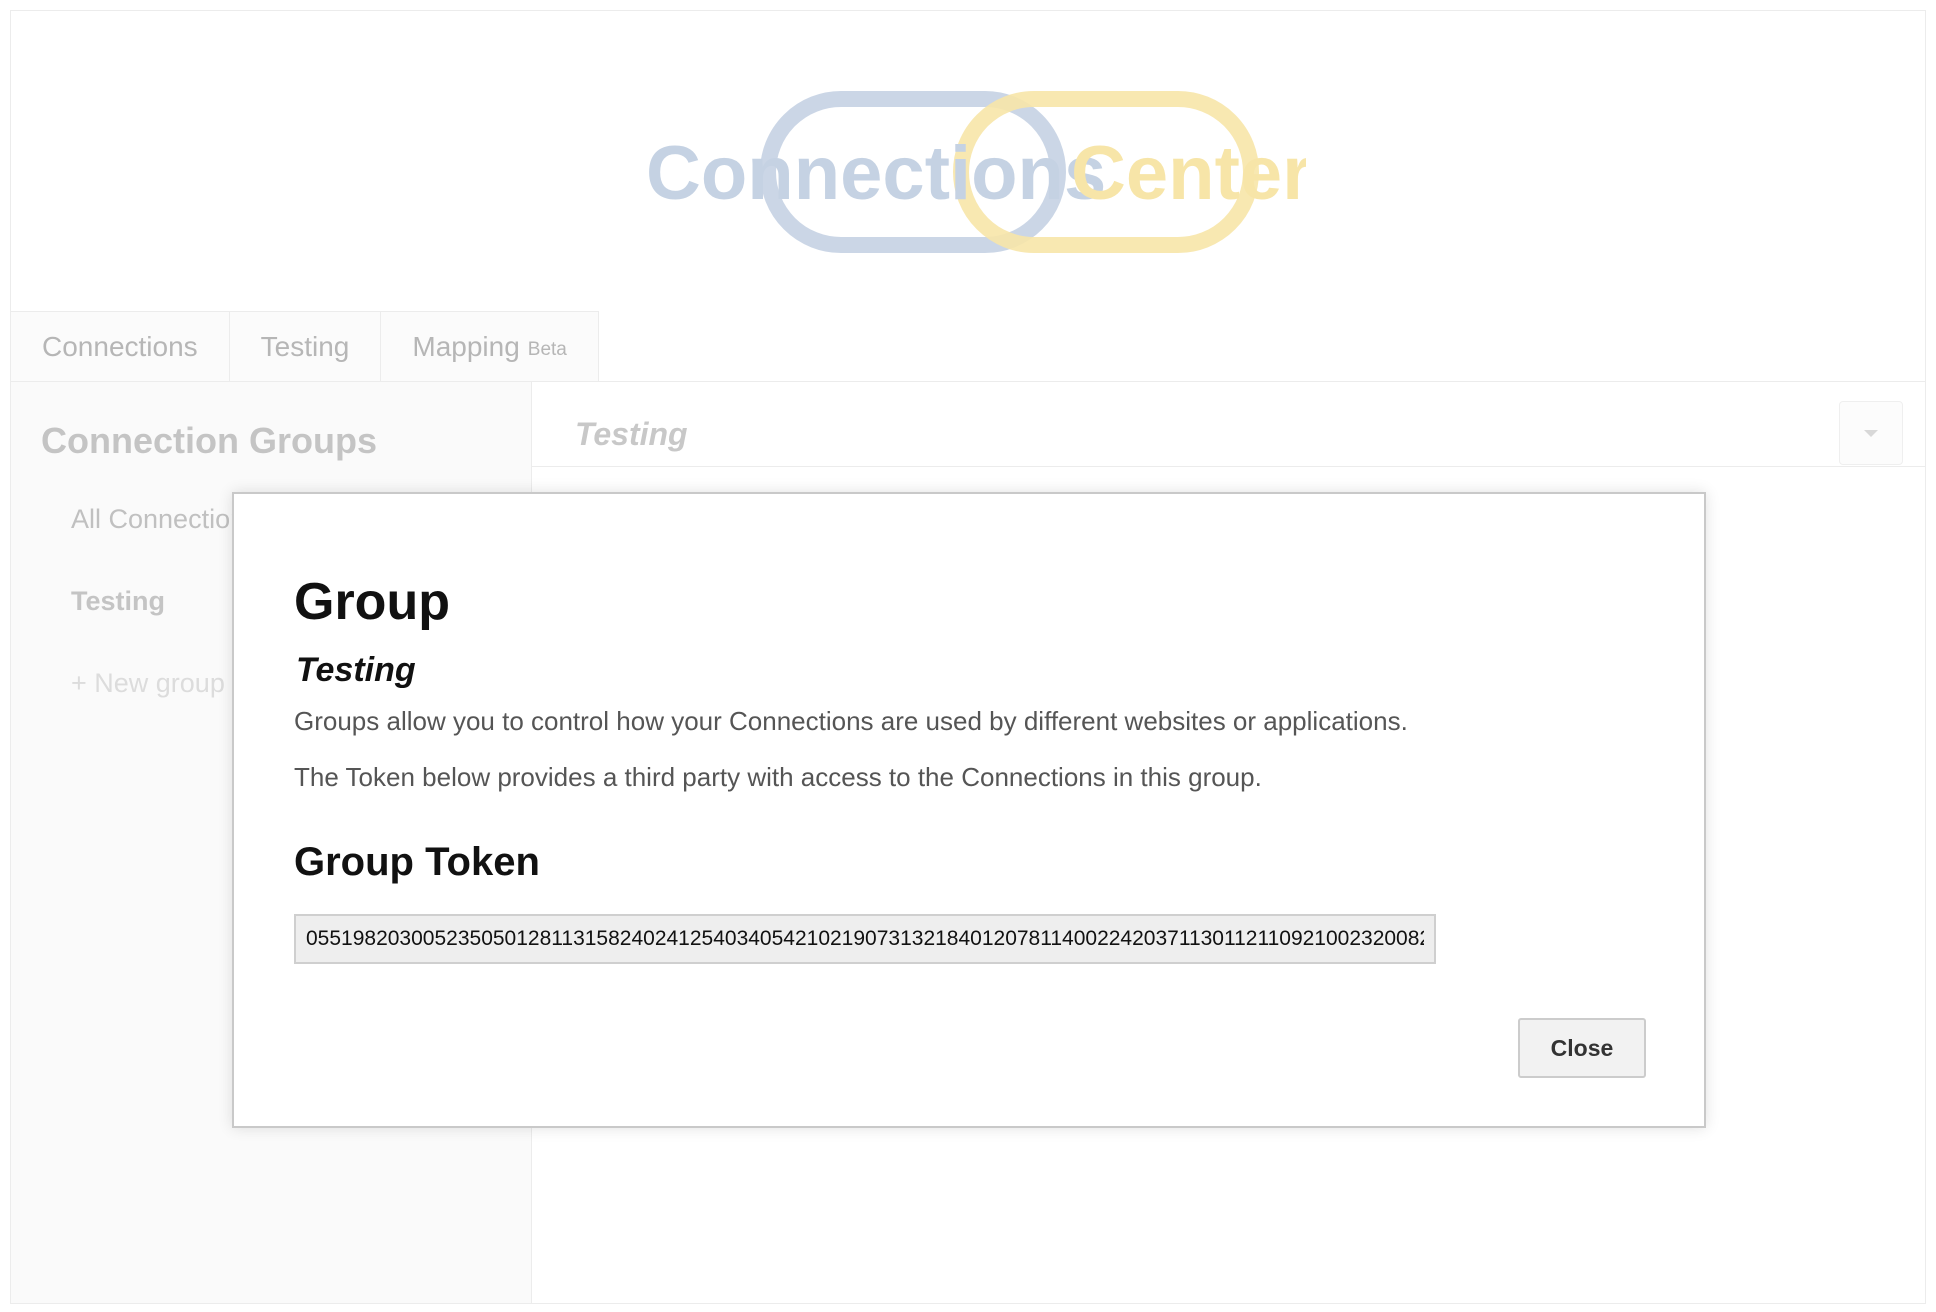  I want to click on main-tabs: Connections Testing Mapping Beta, so click(305, 346).